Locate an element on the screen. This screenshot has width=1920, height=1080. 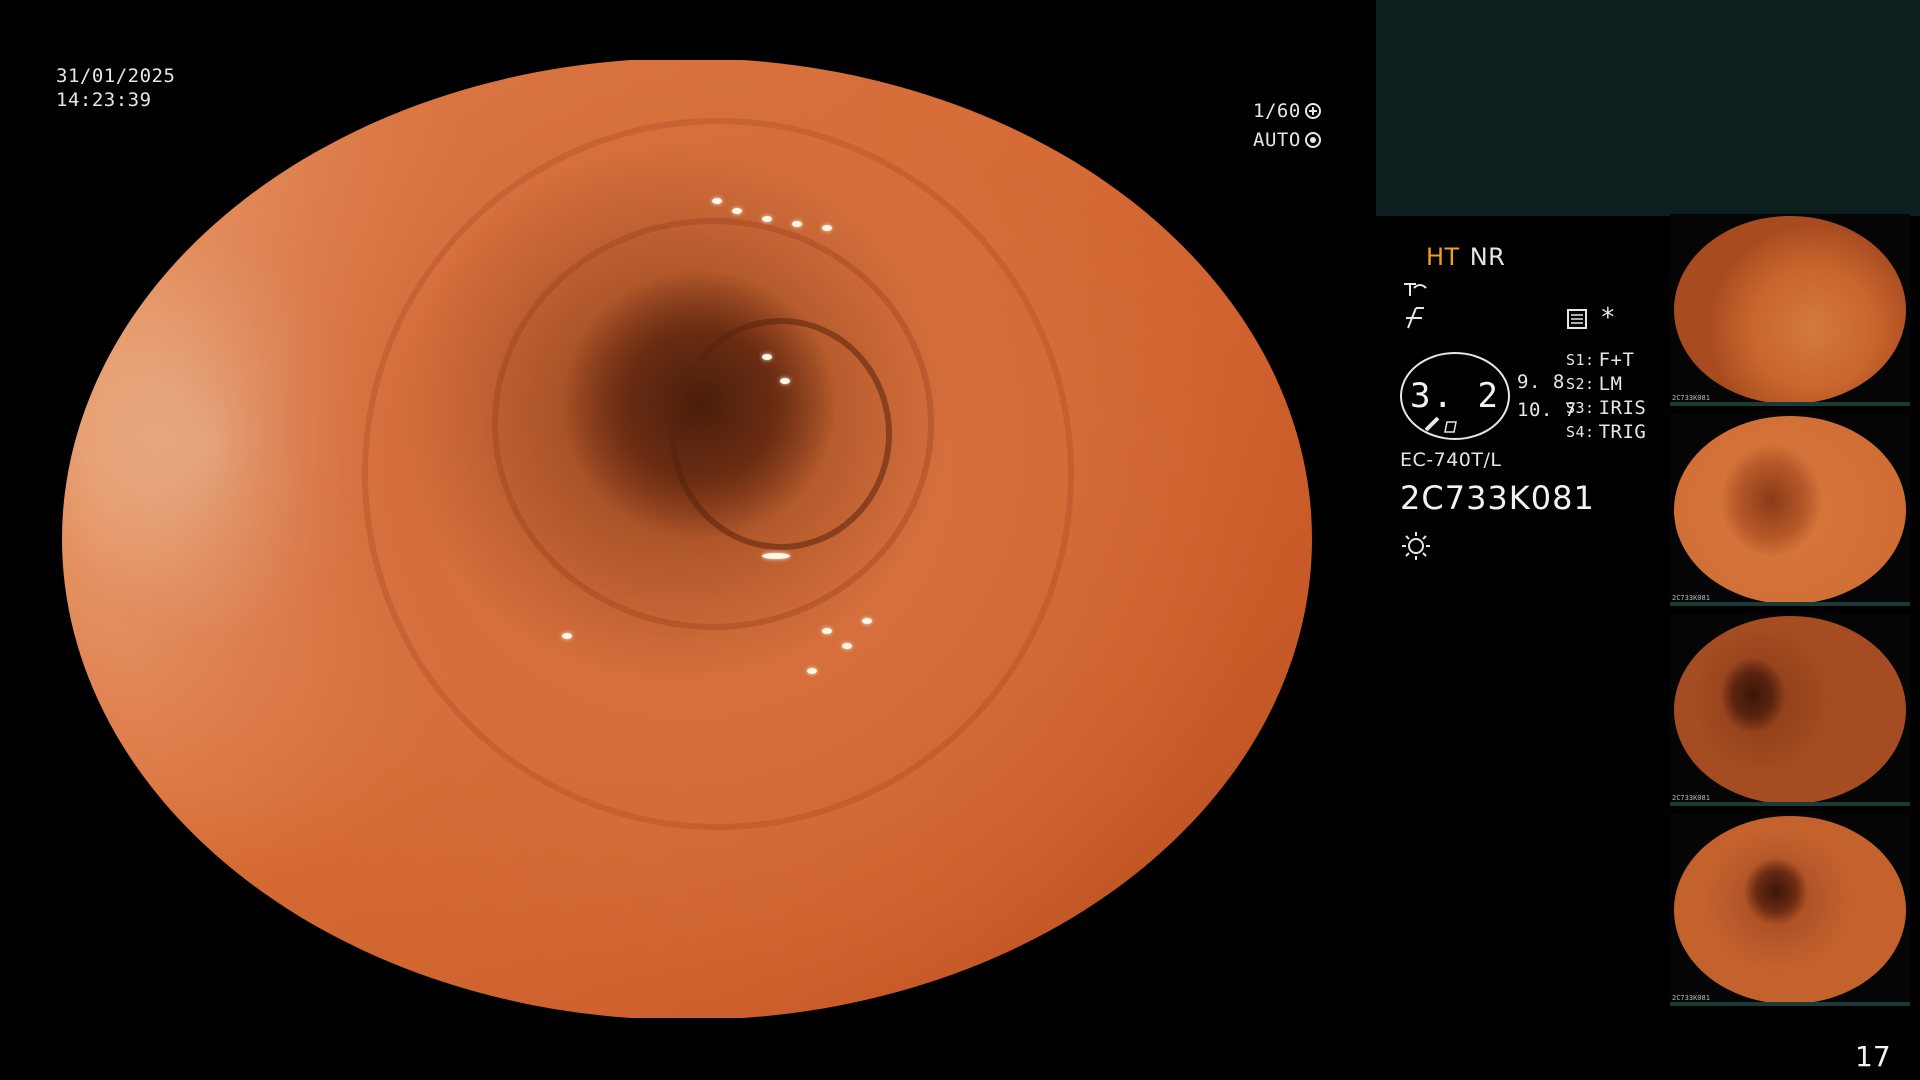
scope-setting-value: IRIS is located at coordinates (1622, 408).